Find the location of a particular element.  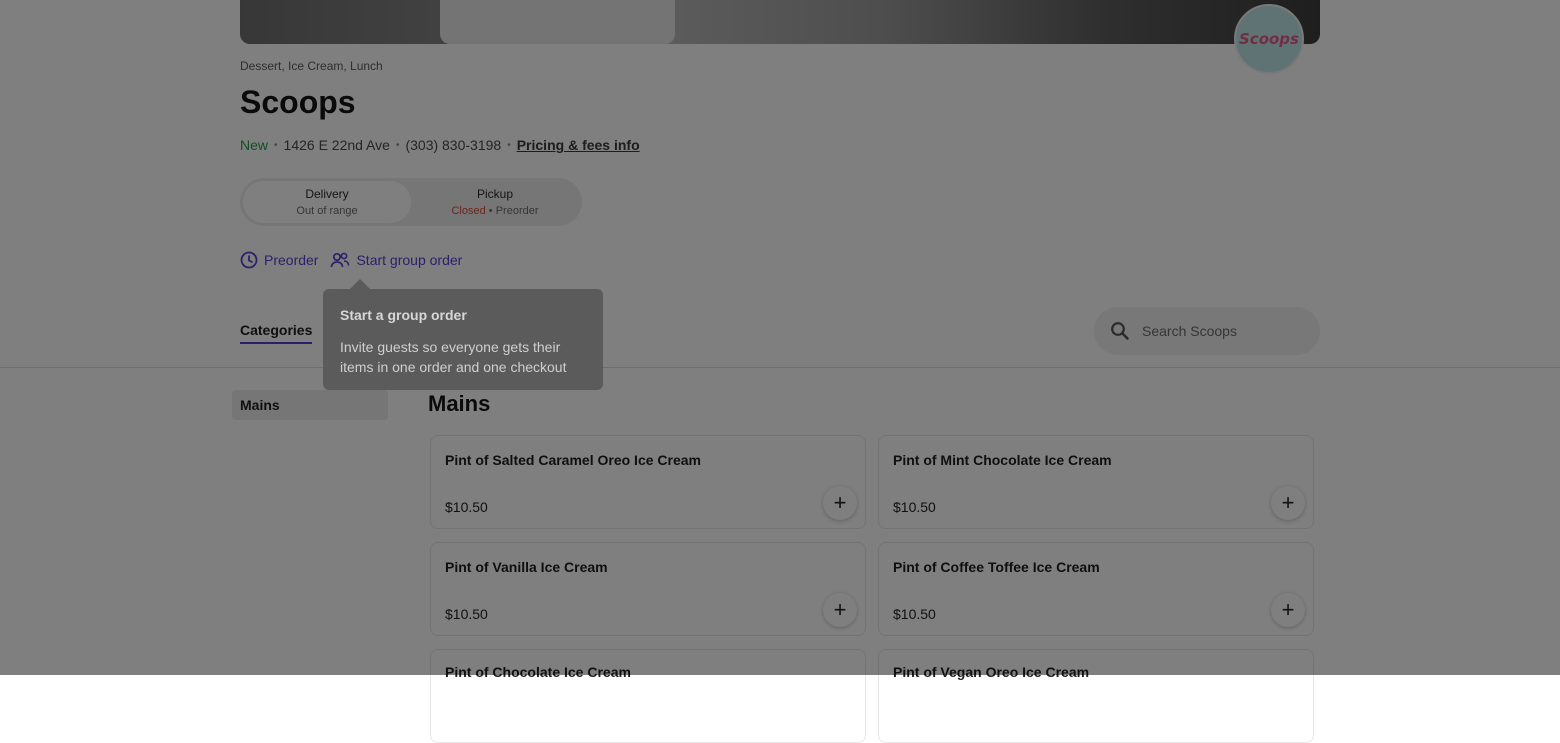

tooltip-title: Start a group order is located at coordinates (403, 315).